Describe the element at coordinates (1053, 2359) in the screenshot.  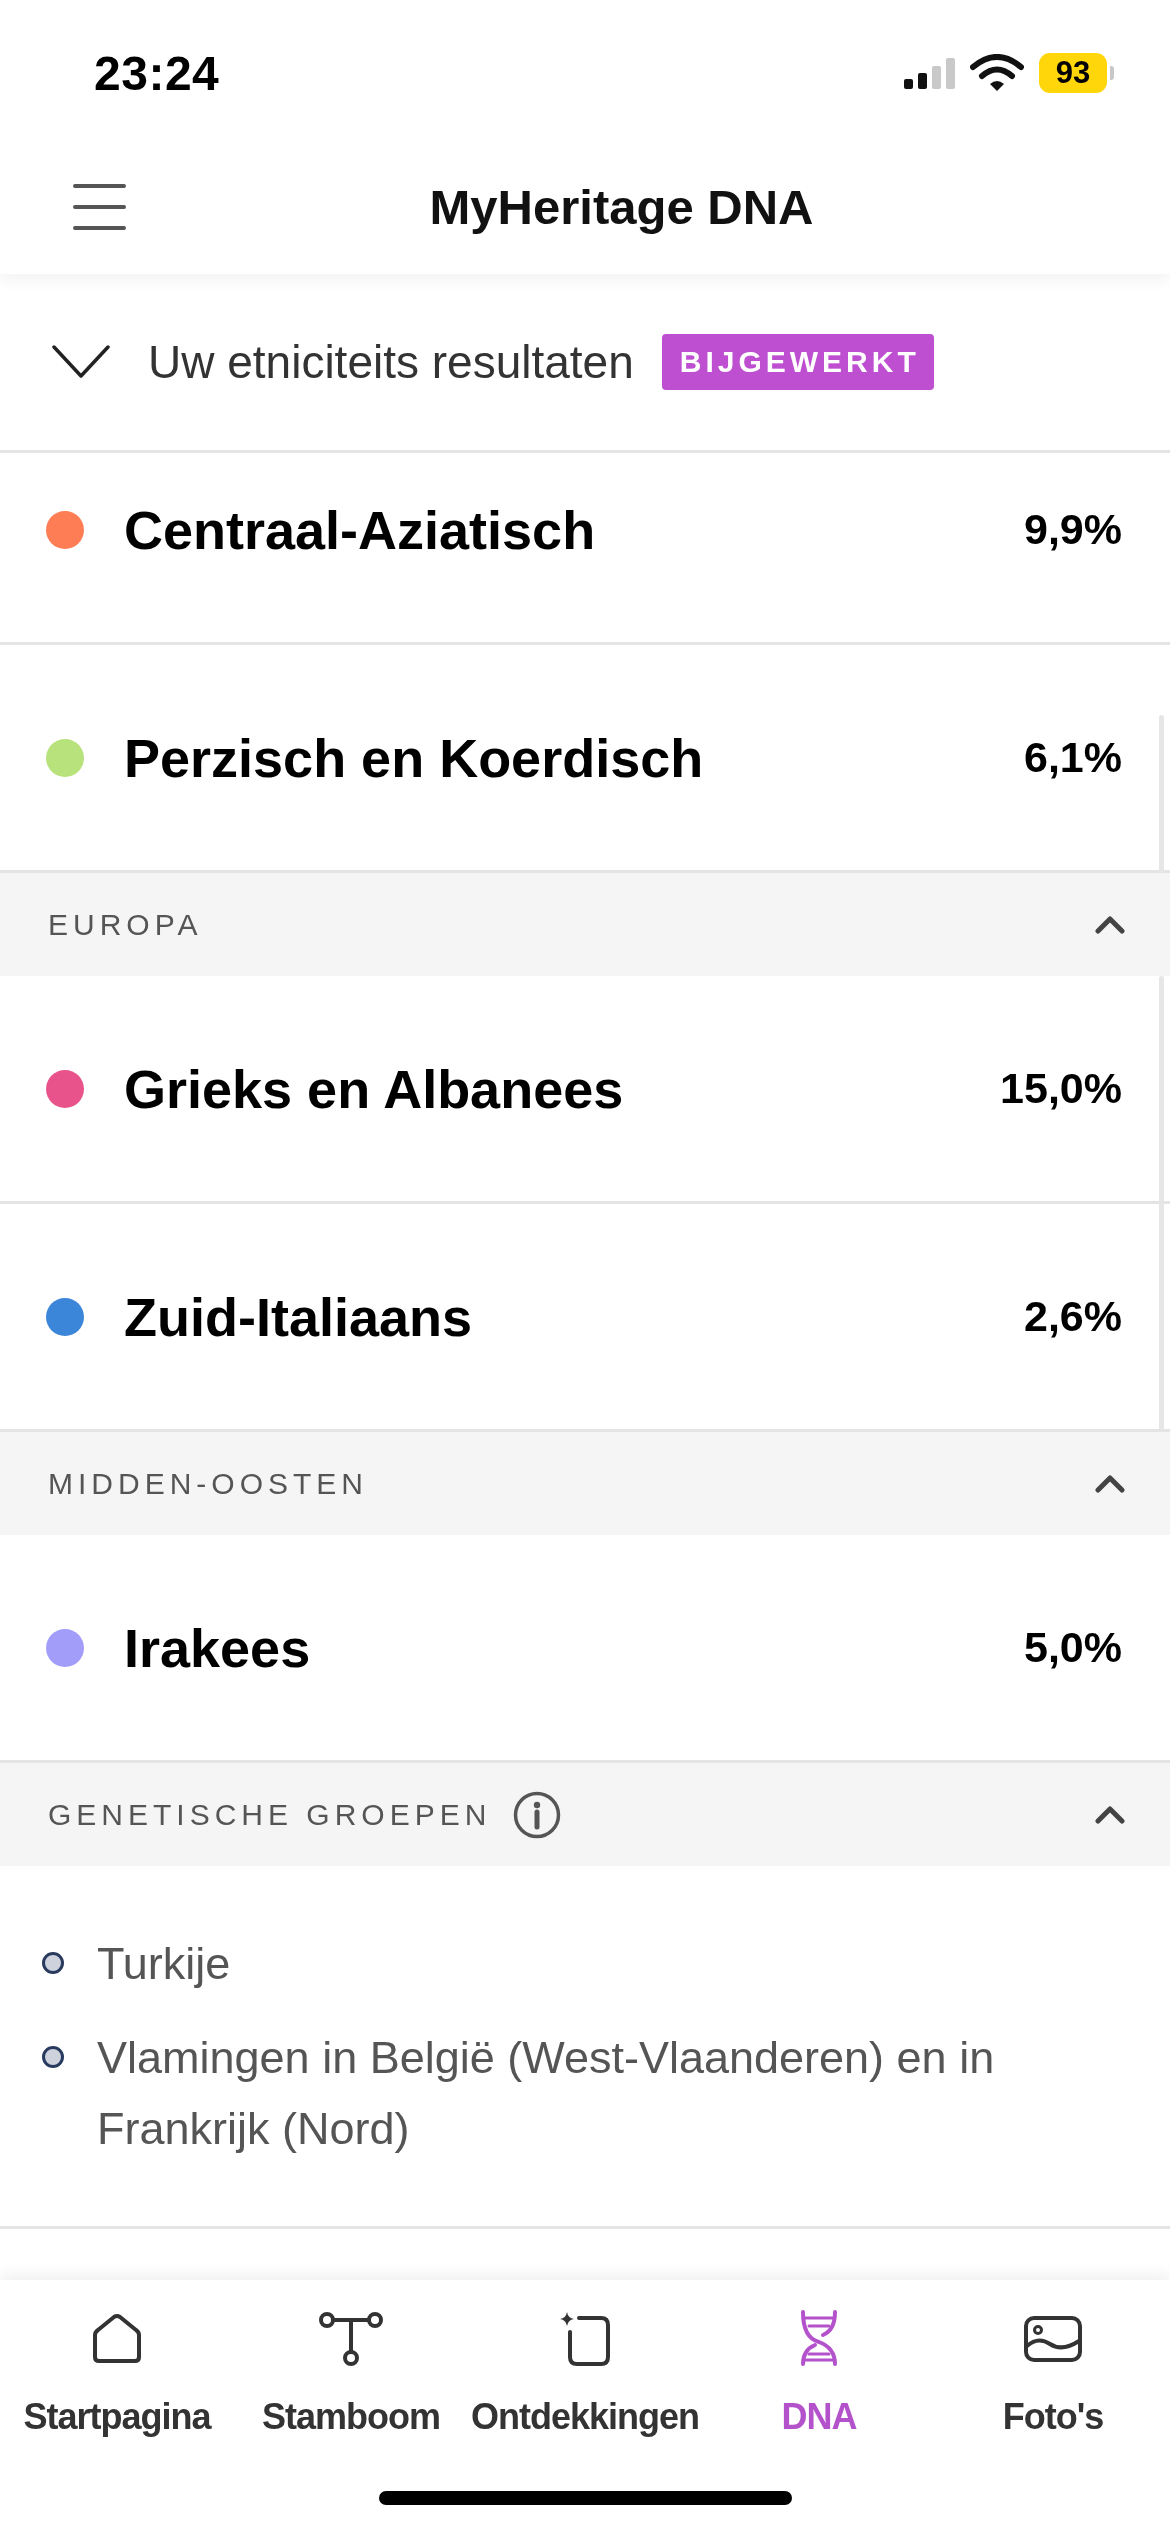
I see `nav-tab: Foto's` at that location.